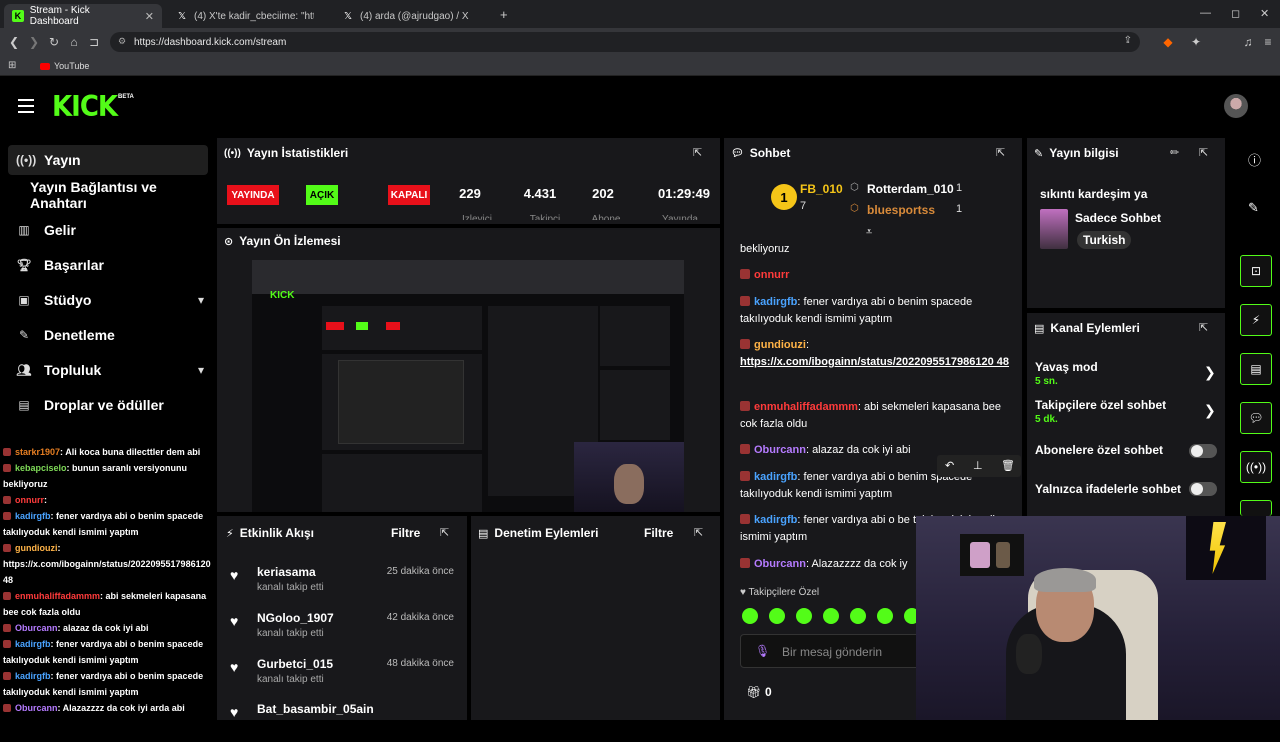  What do you see at coordinates (875, 275) in the screenshot?
I see `chat-message: onnurr` at bounding box center [875, 275].